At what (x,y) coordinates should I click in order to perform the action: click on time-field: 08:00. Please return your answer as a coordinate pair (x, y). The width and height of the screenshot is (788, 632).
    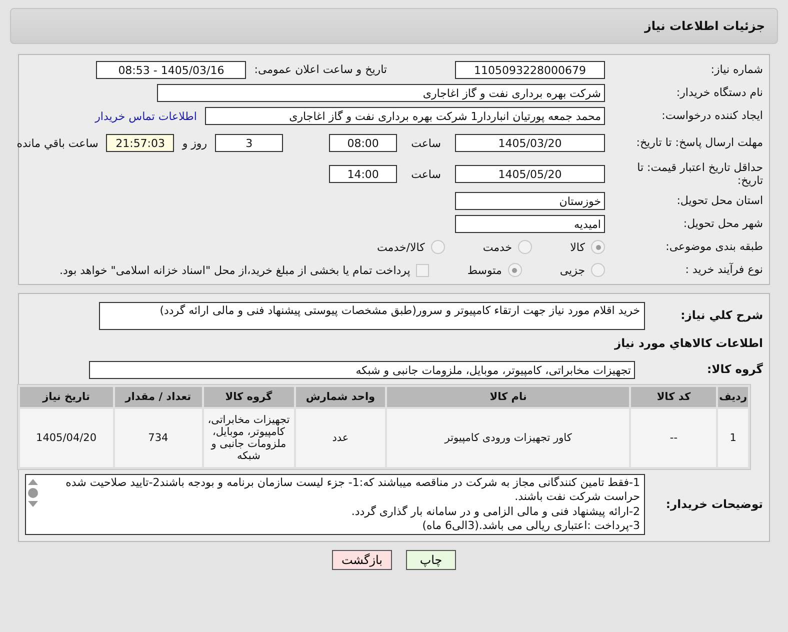
    Looking at the image, I should click on (363, 143).